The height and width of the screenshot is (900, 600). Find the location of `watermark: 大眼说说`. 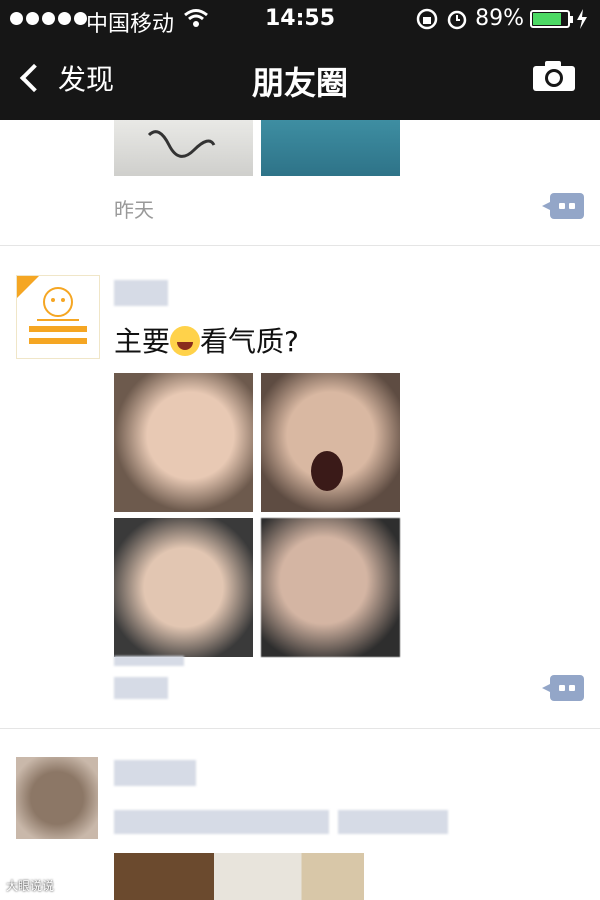

watermark: 大眼说说 is located at coordinates (30, 886).